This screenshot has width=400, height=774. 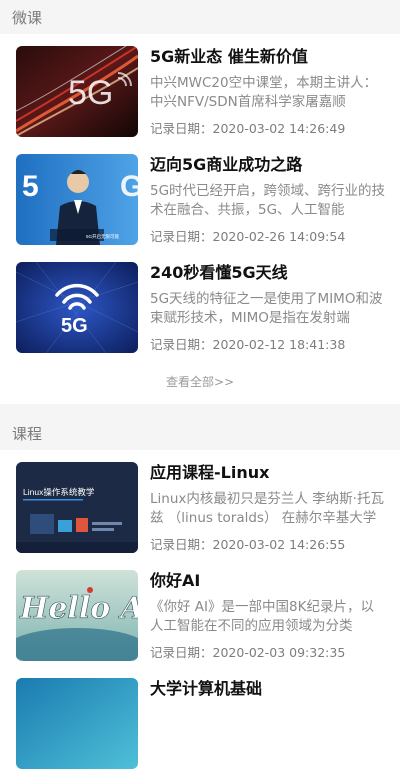 I want to click on section-title-micro: 微课, so click(x=27, y=17).